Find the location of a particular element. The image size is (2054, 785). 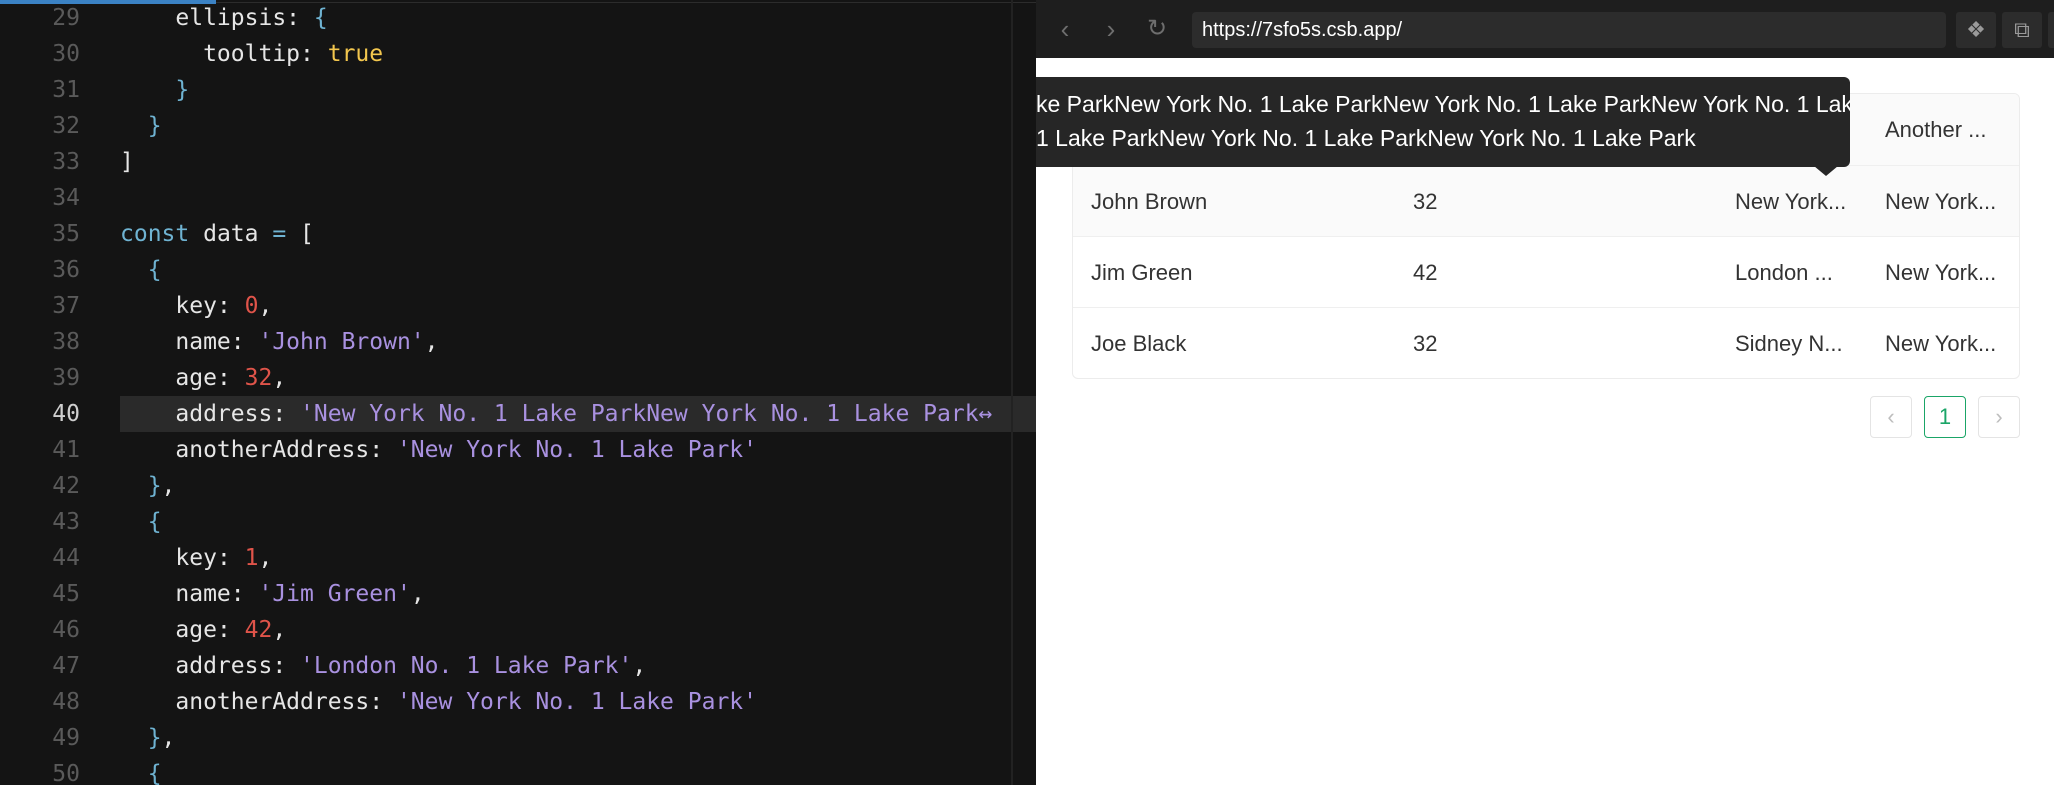

forward-button: › is located at coordinates (1111, 29).